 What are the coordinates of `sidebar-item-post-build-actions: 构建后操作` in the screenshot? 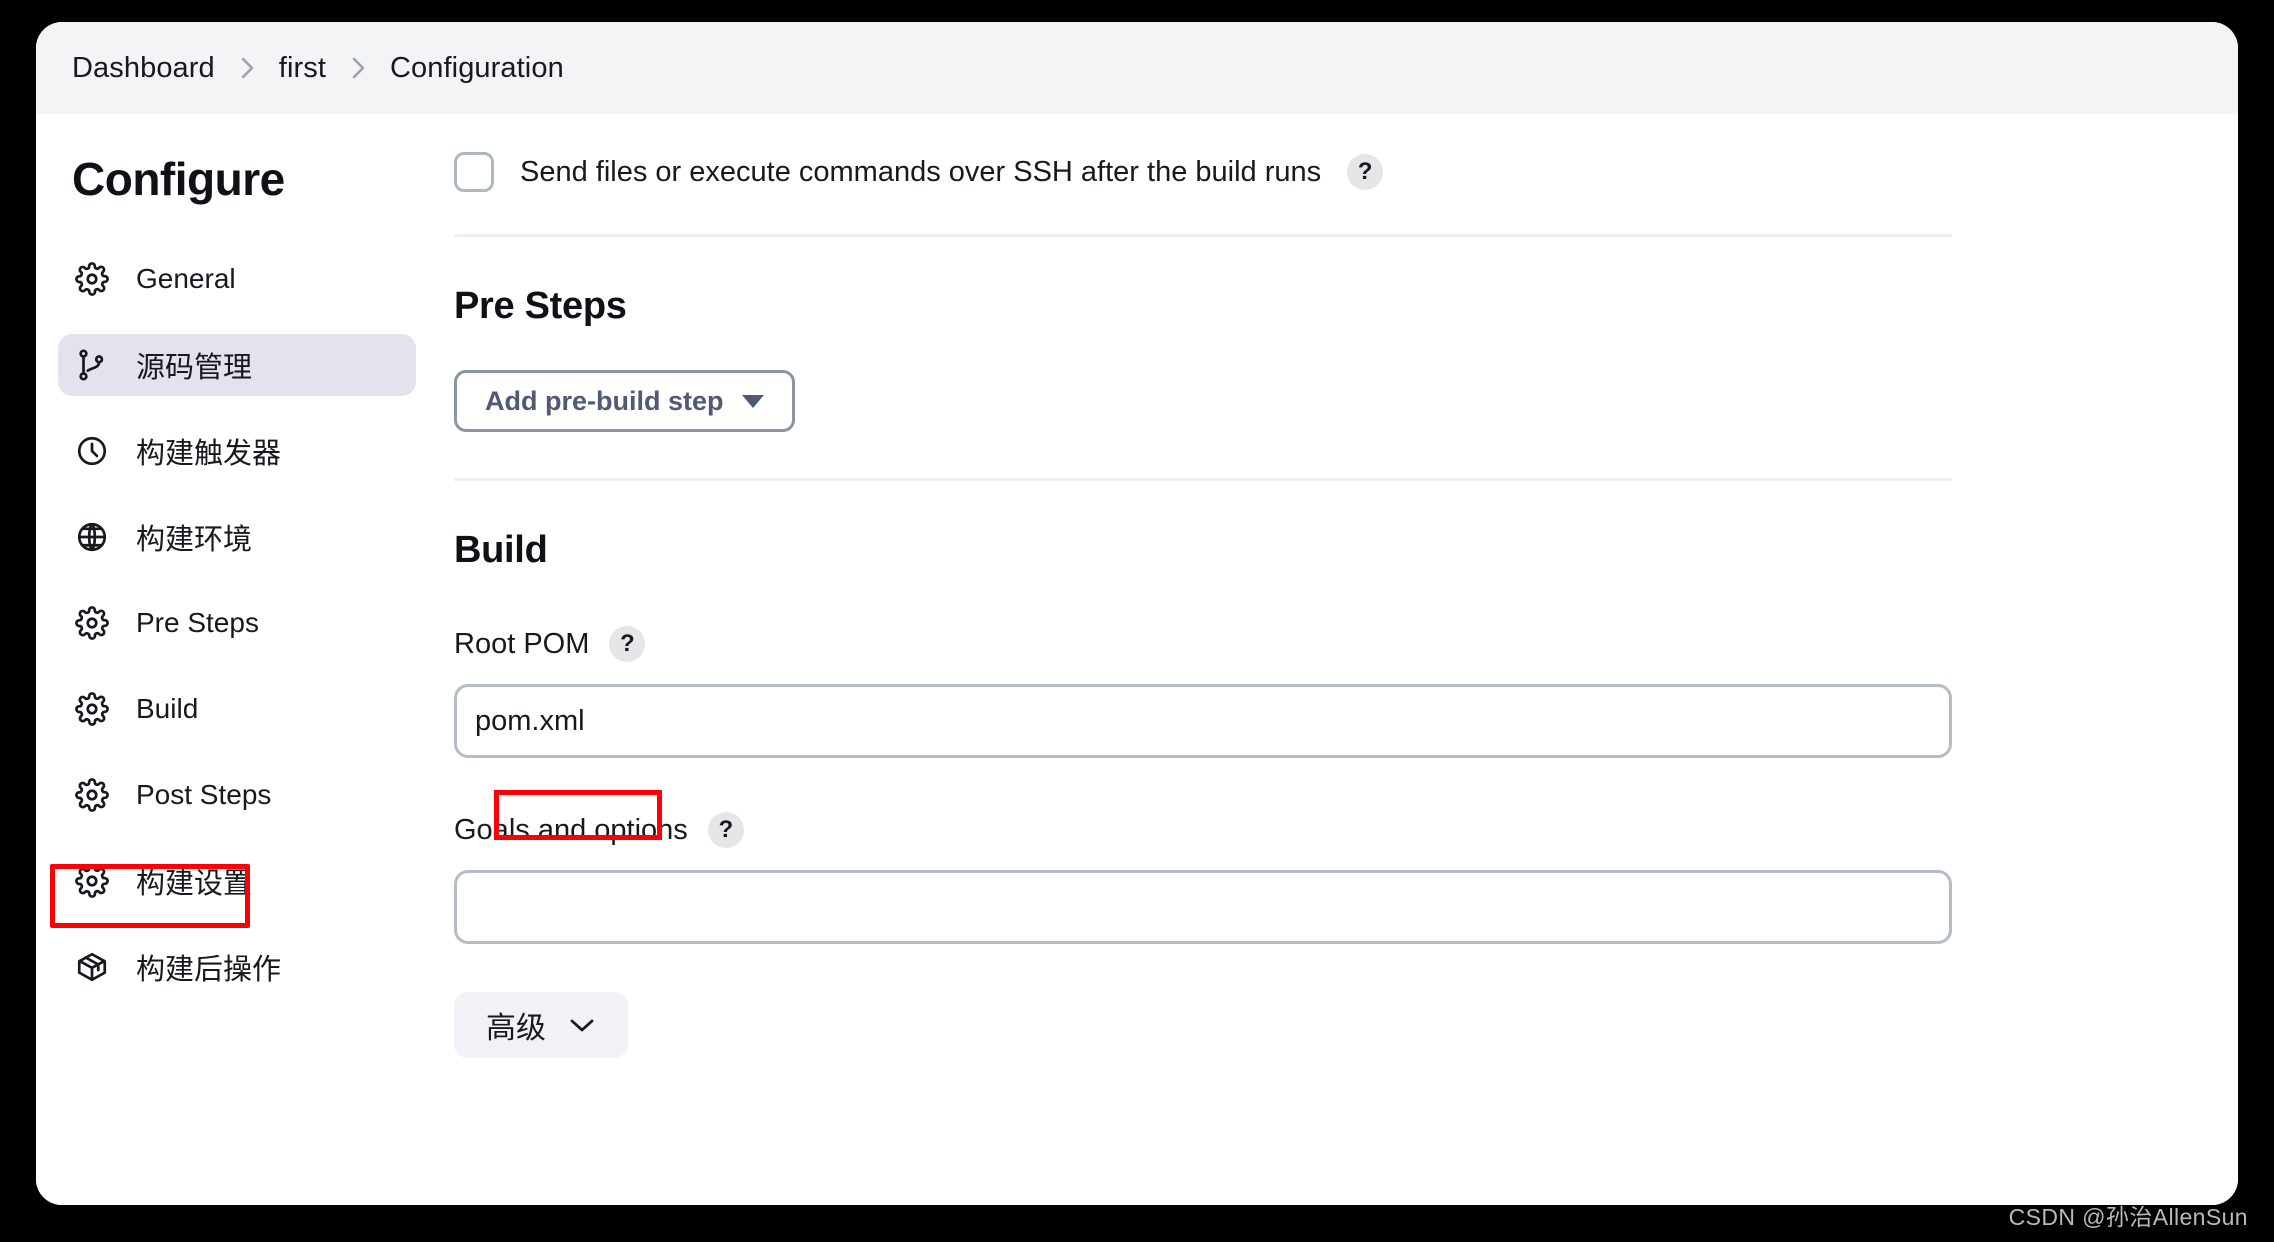 It's located at (237, 967).